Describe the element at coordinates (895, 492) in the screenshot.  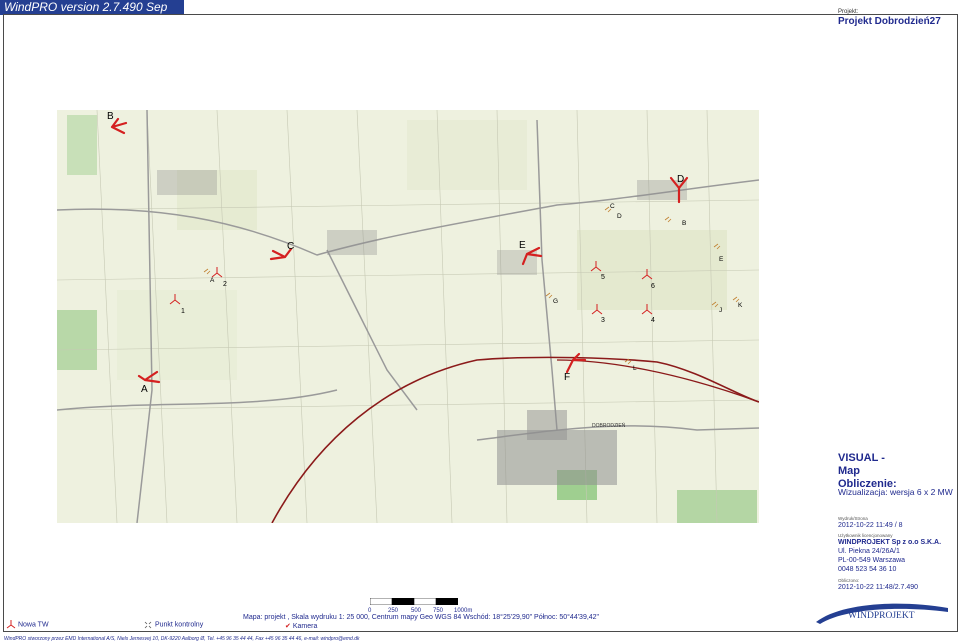
I see `panel-subtitle: Wizualizacja: wersja 6 x 2 MW` at that location.